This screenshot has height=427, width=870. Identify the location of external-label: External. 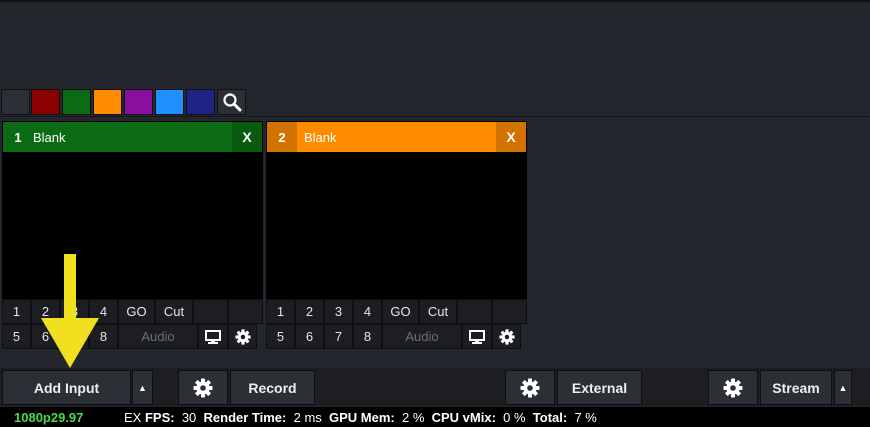
(599, 387).